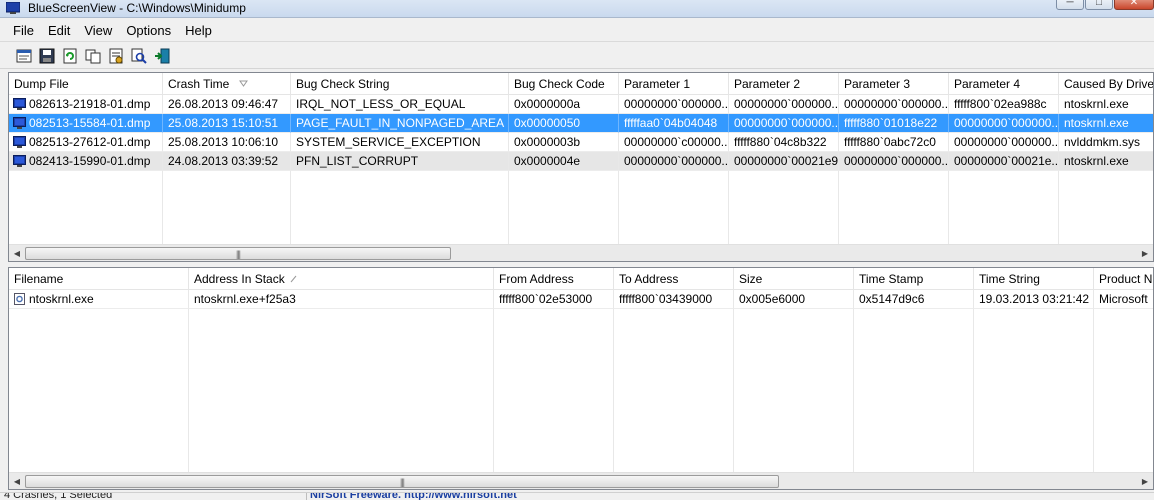 The height and width of the screenshot is (500, 1154). What do you see at coordinates (1004, 84) in the screenshot?
I see `col-parameter-4: Parameter 4` at bounding box center [1004, 84].